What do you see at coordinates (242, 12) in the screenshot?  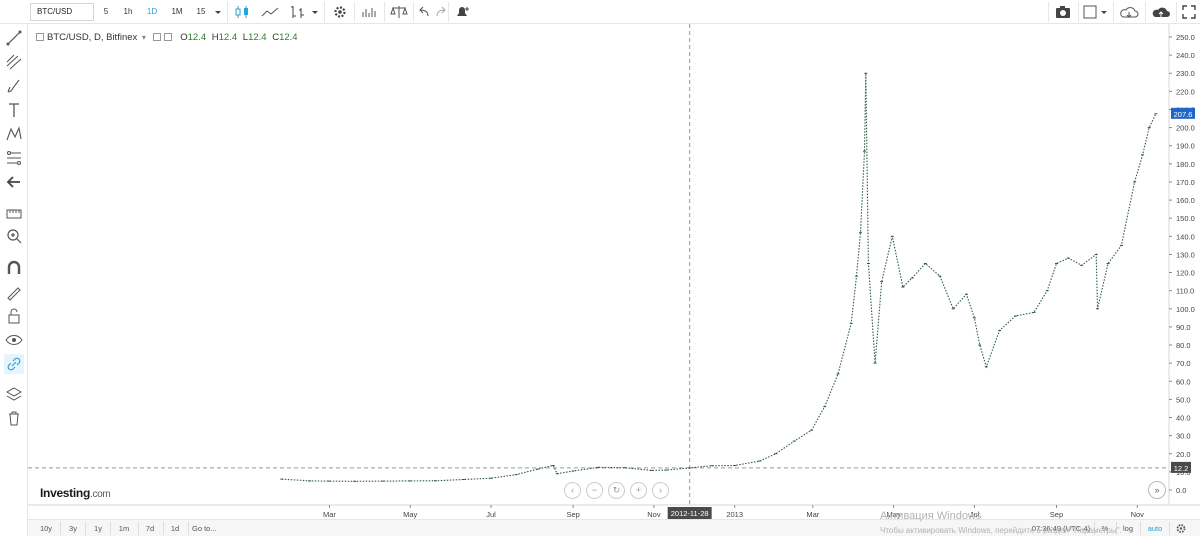 I see `candles-icon` at bounding box center [242, 12].